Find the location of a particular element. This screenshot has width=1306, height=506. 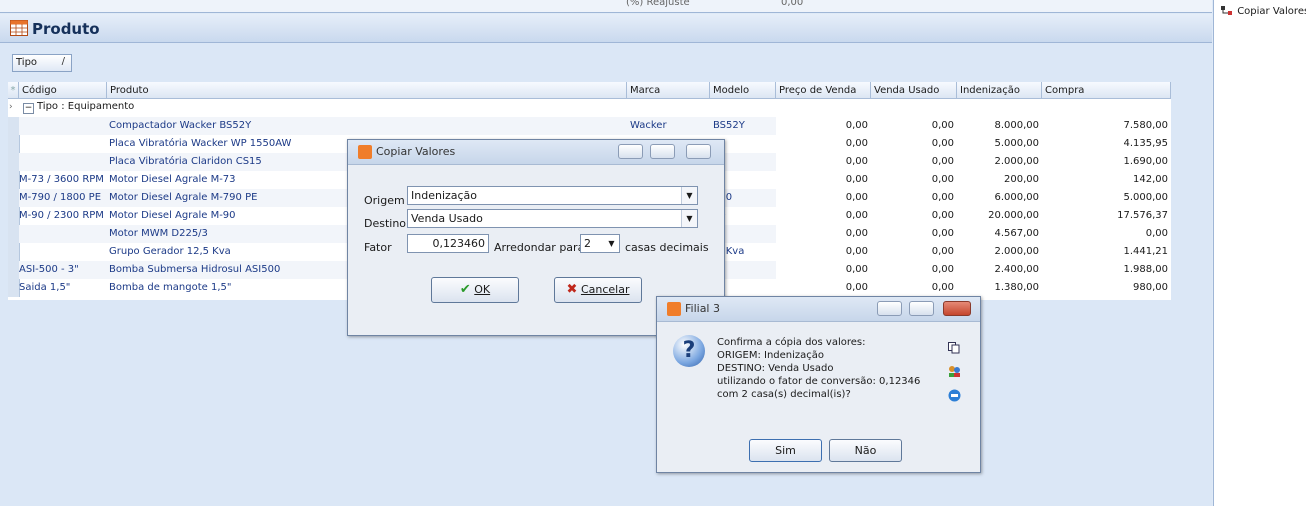

cell-compra: 5.000,00 is located at coordinates (1106, 198).